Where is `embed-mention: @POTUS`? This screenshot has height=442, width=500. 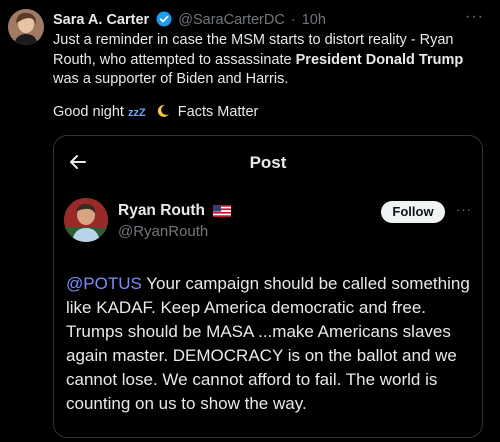
embed-mention: @POTUS is located at coordinates (104, 283).